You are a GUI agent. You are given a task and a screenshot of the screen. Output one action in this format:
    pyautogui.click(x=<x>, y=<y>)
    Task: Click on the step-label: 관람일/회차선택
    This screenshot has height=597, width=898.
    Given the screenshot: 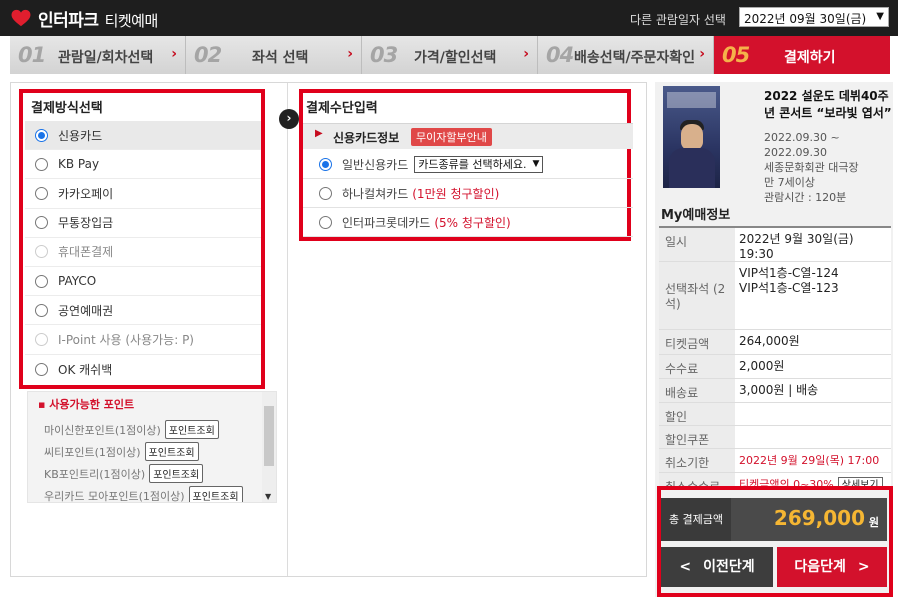 What is the action you would take?
    pyautogui.click(x=106, y=58)
    